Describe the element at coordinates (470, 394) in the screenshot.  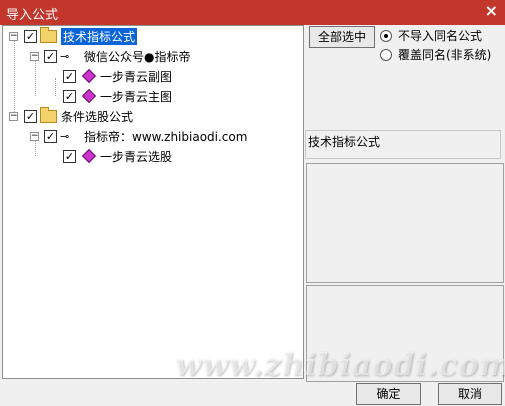
I see `cancel-button: 取消` at that location.